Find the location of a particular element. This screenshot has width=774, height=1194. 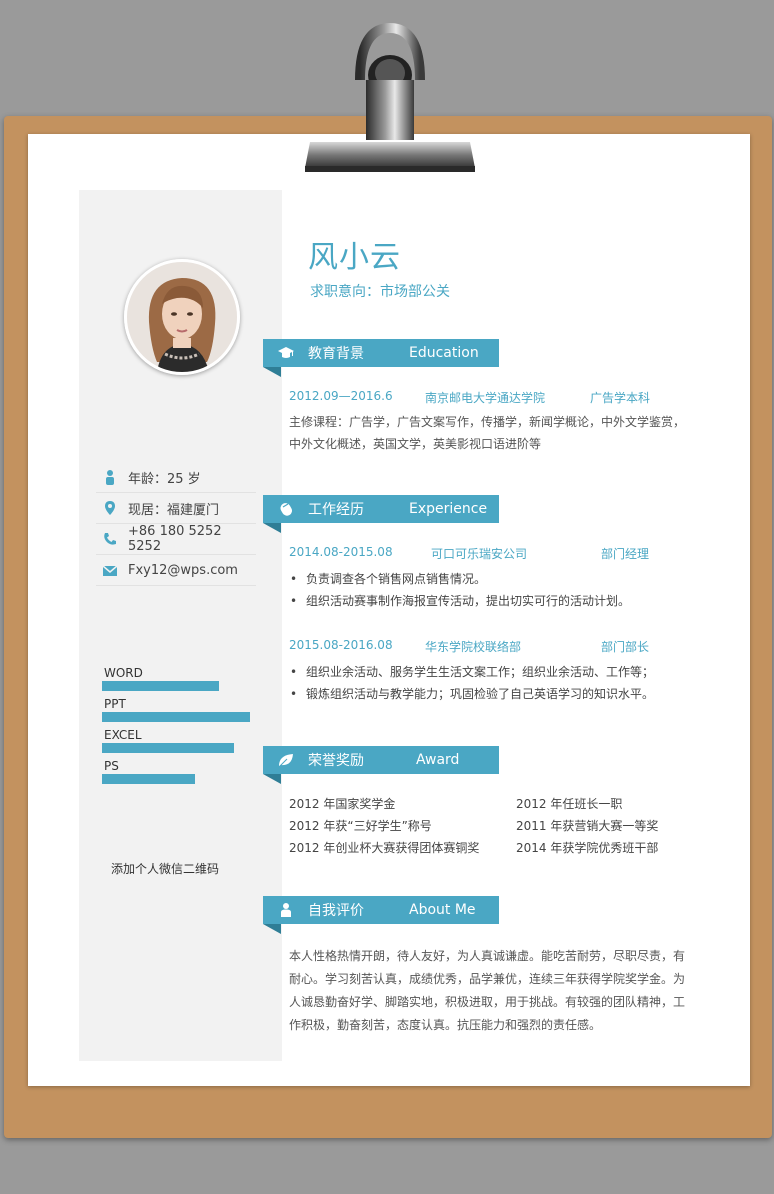

section-title-cn: 荣誉奖励 is located at coordinates (336, 761).